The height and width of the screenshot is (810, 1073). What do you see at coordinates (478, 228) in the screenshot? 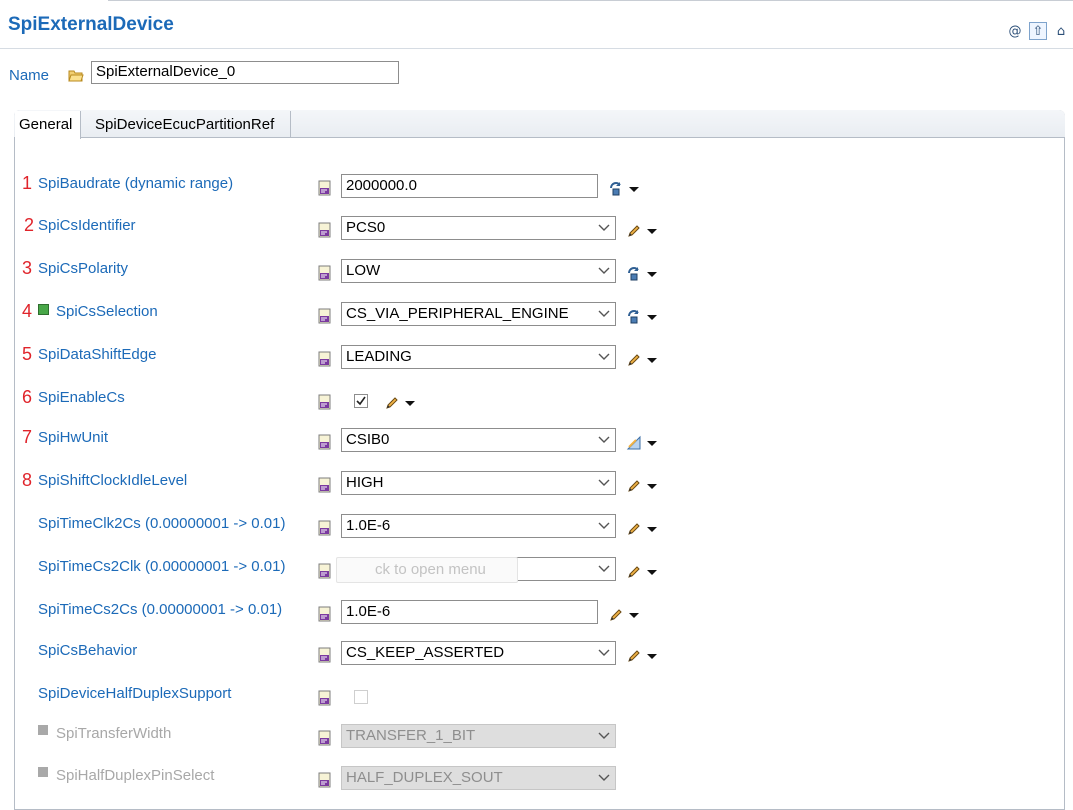
I see `value-combo: PCS0` at bounding box center [478, 228].